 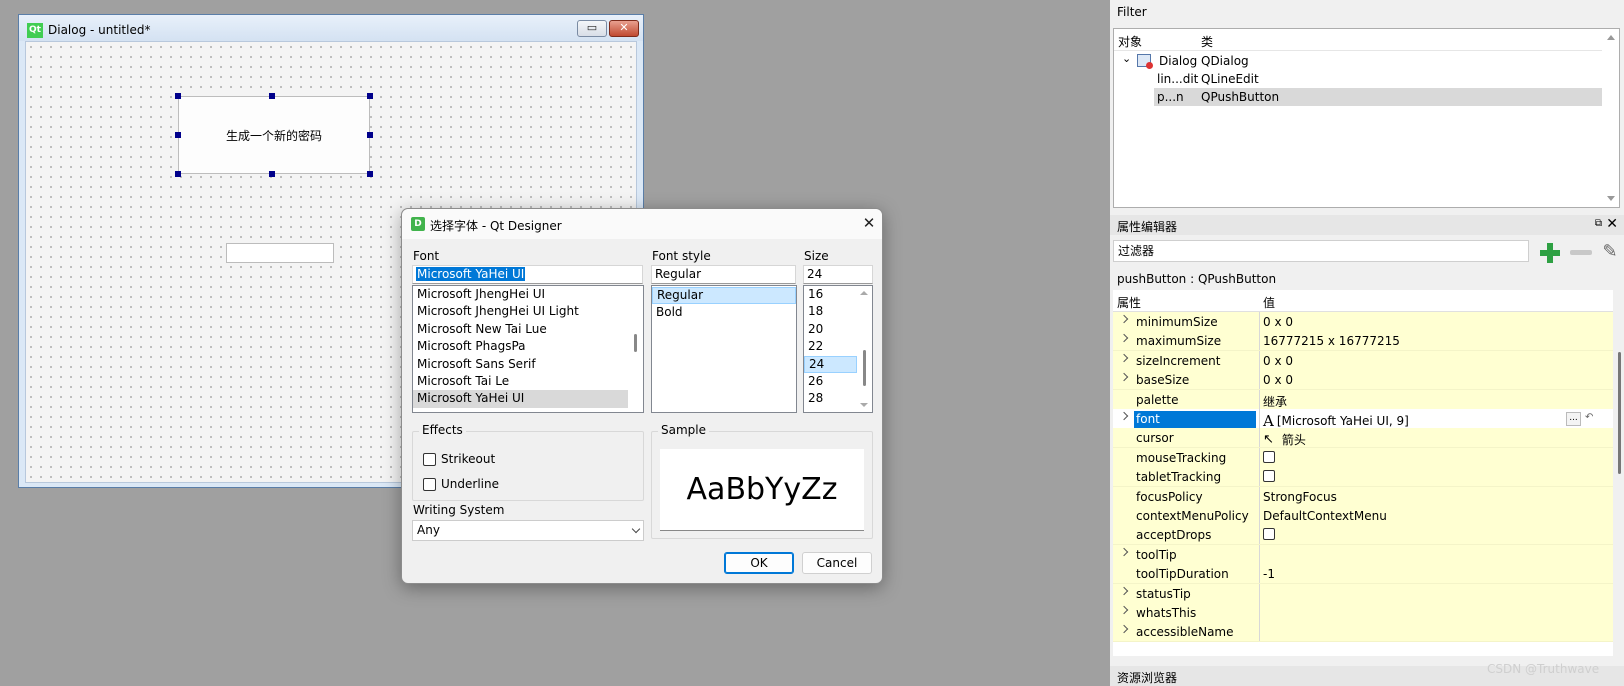 I want to click on font-list-item: Microsoft JhengHei UI Light, so click(x=520, y=311).